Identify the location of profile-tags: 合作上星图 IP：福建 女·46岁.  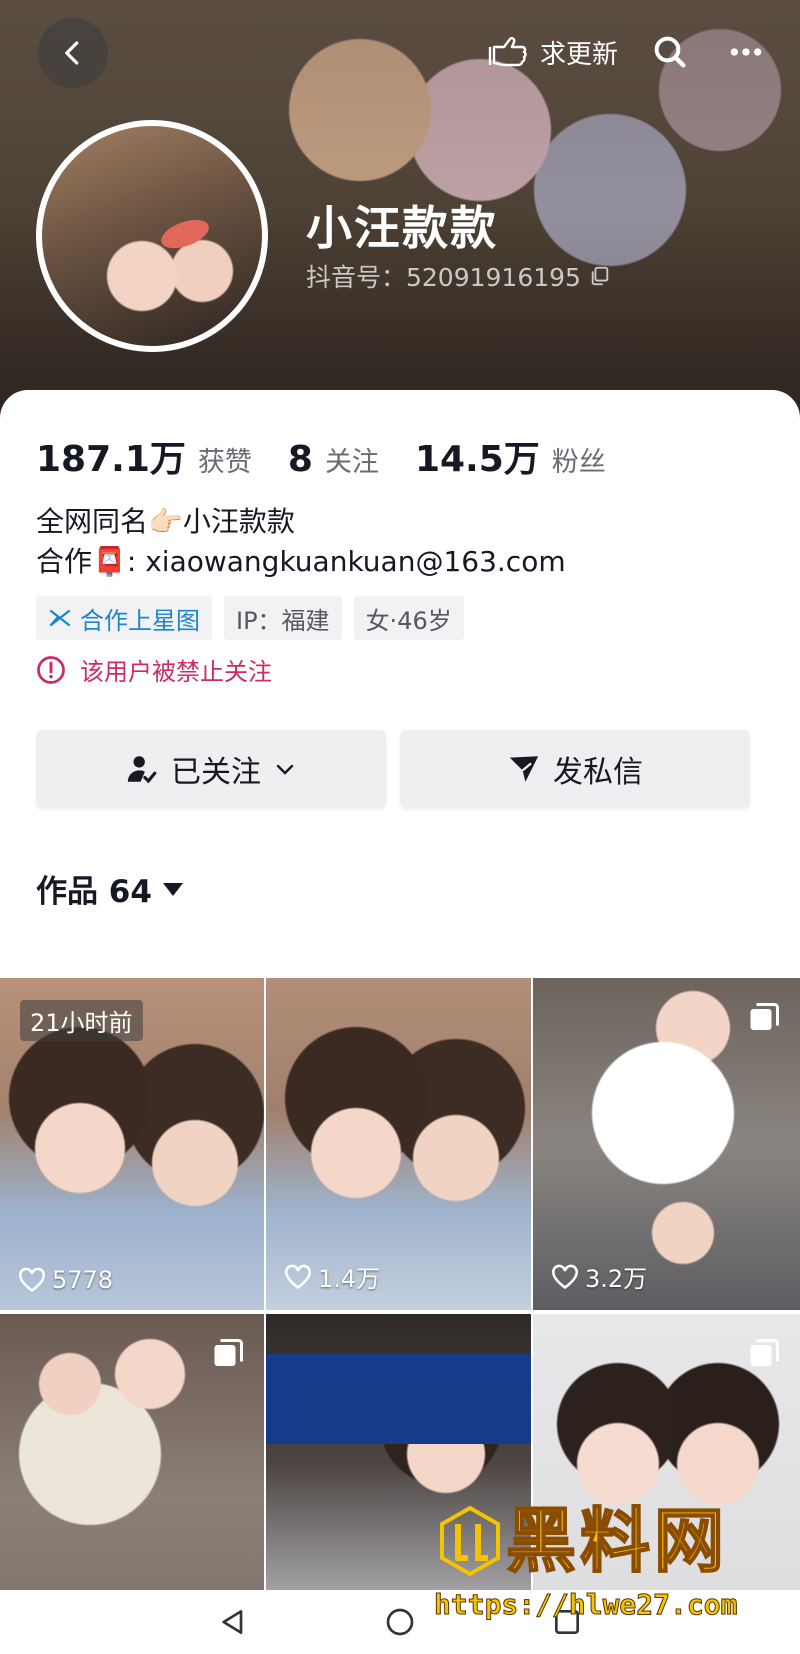
(250, 618).